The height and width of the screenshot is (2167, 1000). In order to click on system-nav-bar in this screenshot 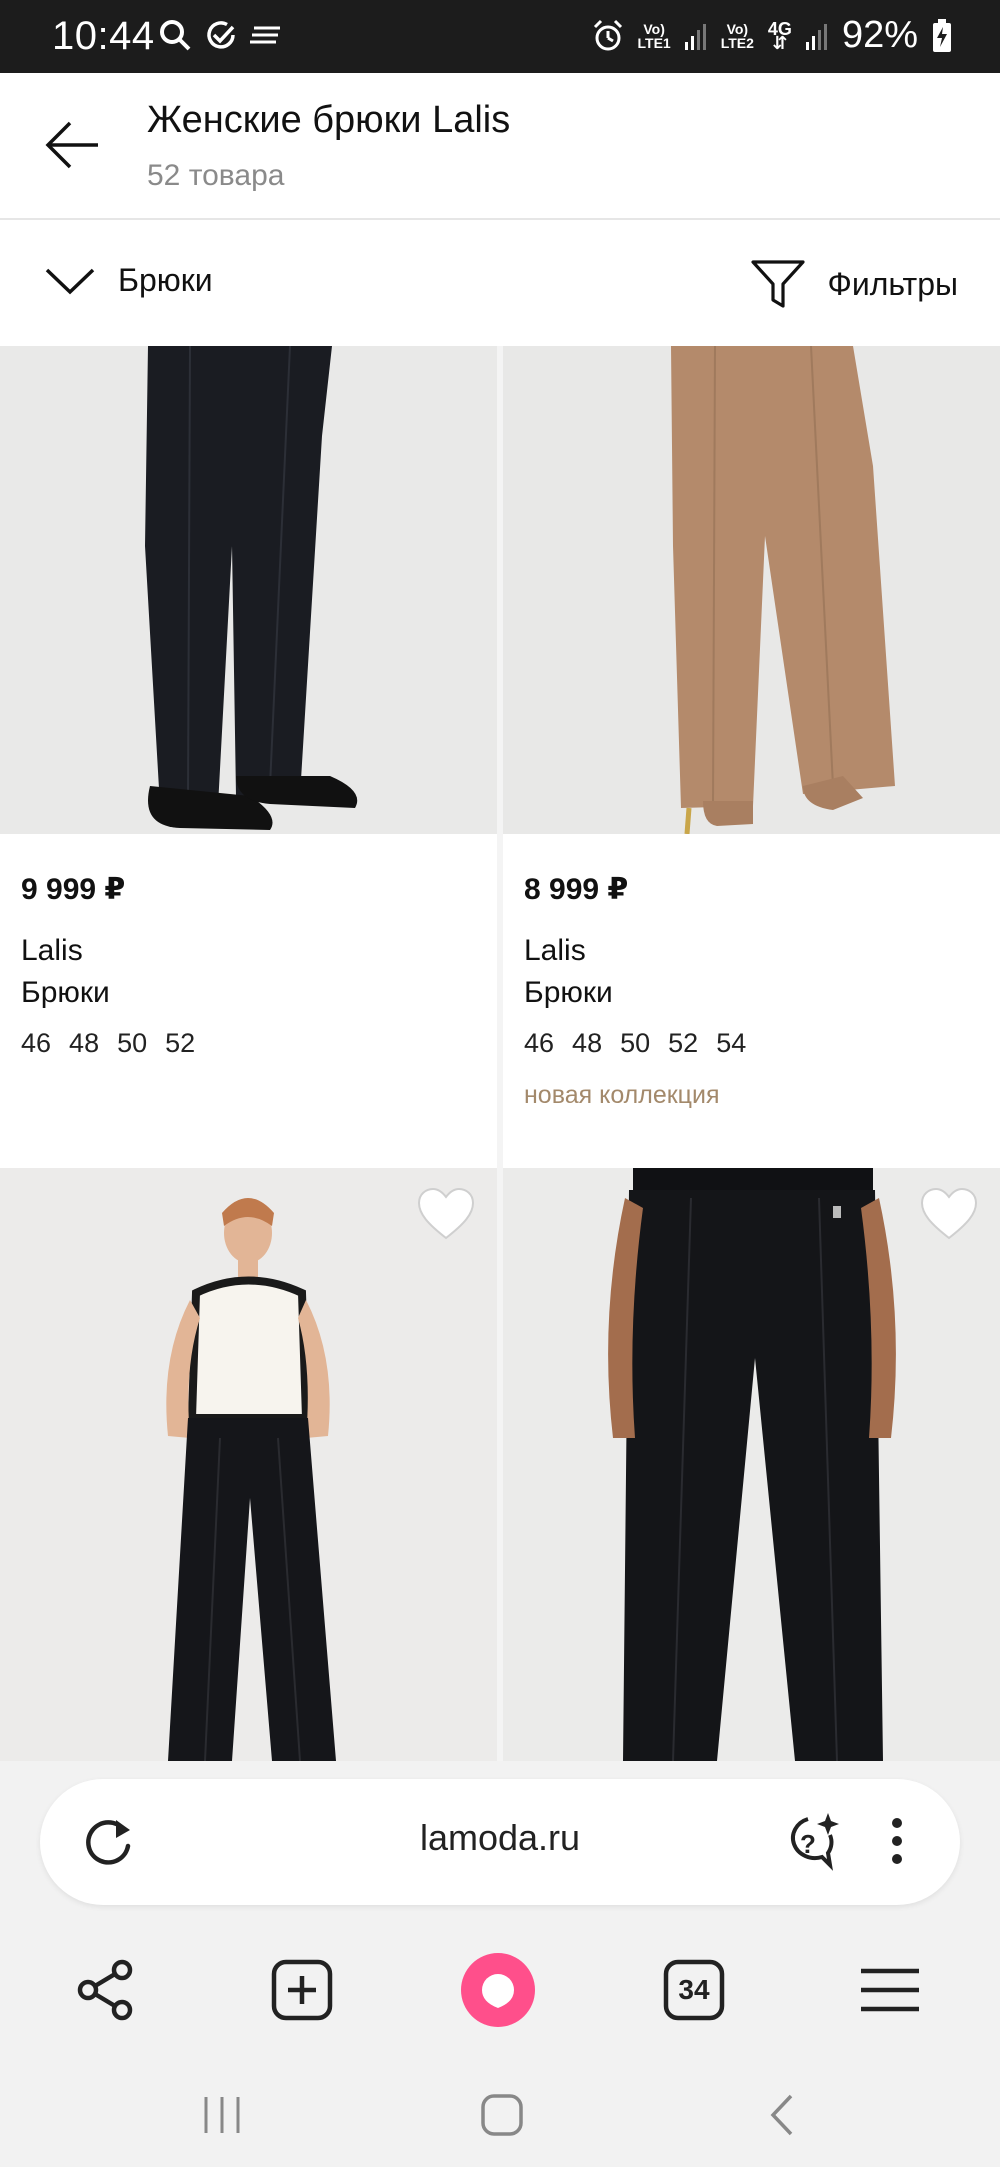, I will do `click(500, 2113)`.